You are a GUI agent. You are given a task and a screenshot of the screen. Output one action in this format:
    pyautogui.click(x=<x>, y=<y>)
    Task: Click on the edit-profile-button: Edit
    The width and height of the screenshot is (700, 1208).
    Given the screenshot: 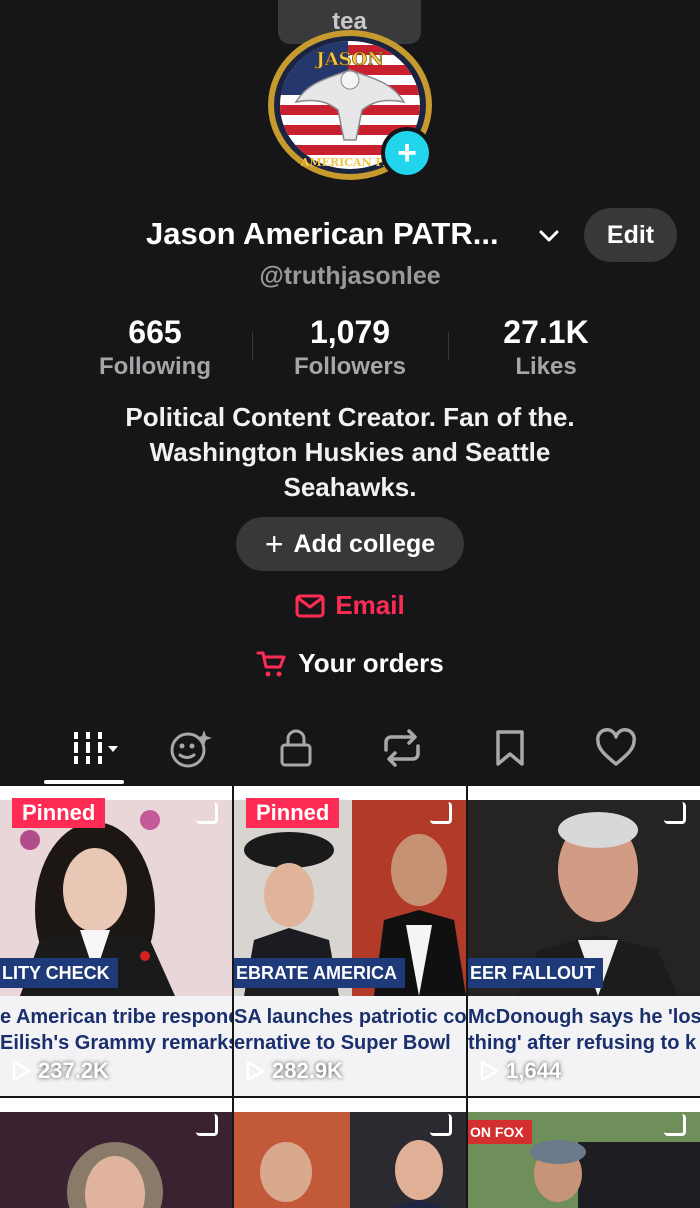 What is the action you would take?
    pyautogui.click(x=630, y=235)
    